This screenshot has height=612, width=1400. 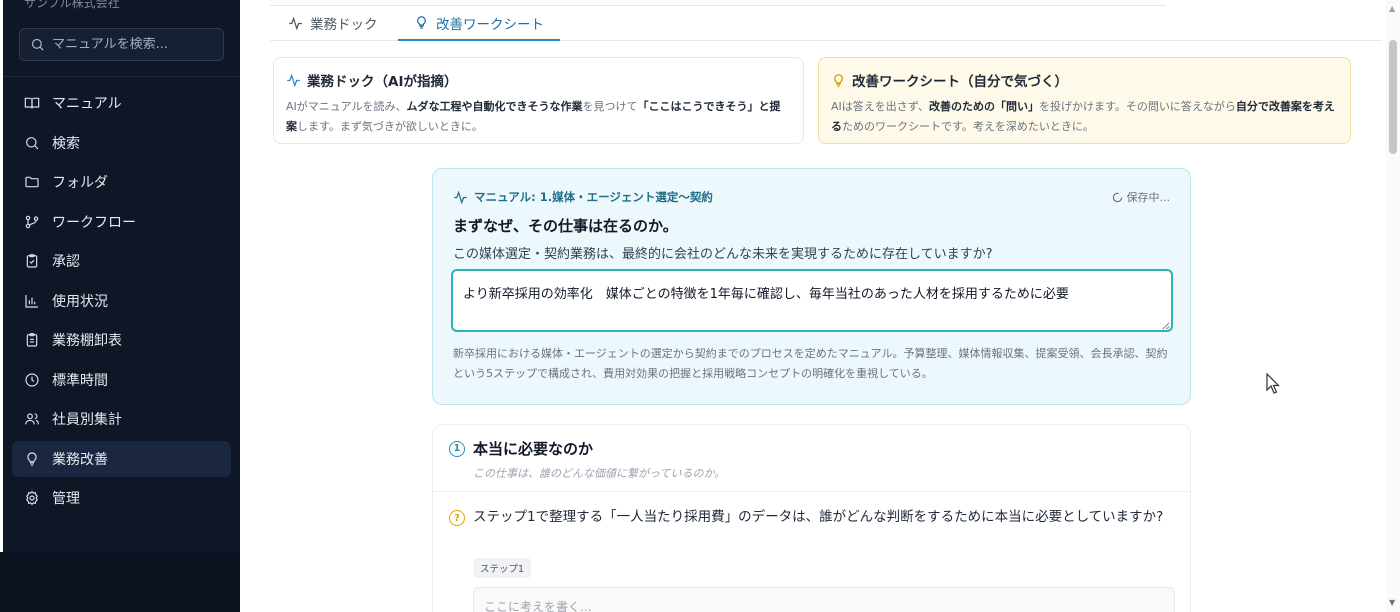 What do you see at coordinates (32, 182) in the screenshot?
I see `folder-icon` at bounding box center [32, 182].